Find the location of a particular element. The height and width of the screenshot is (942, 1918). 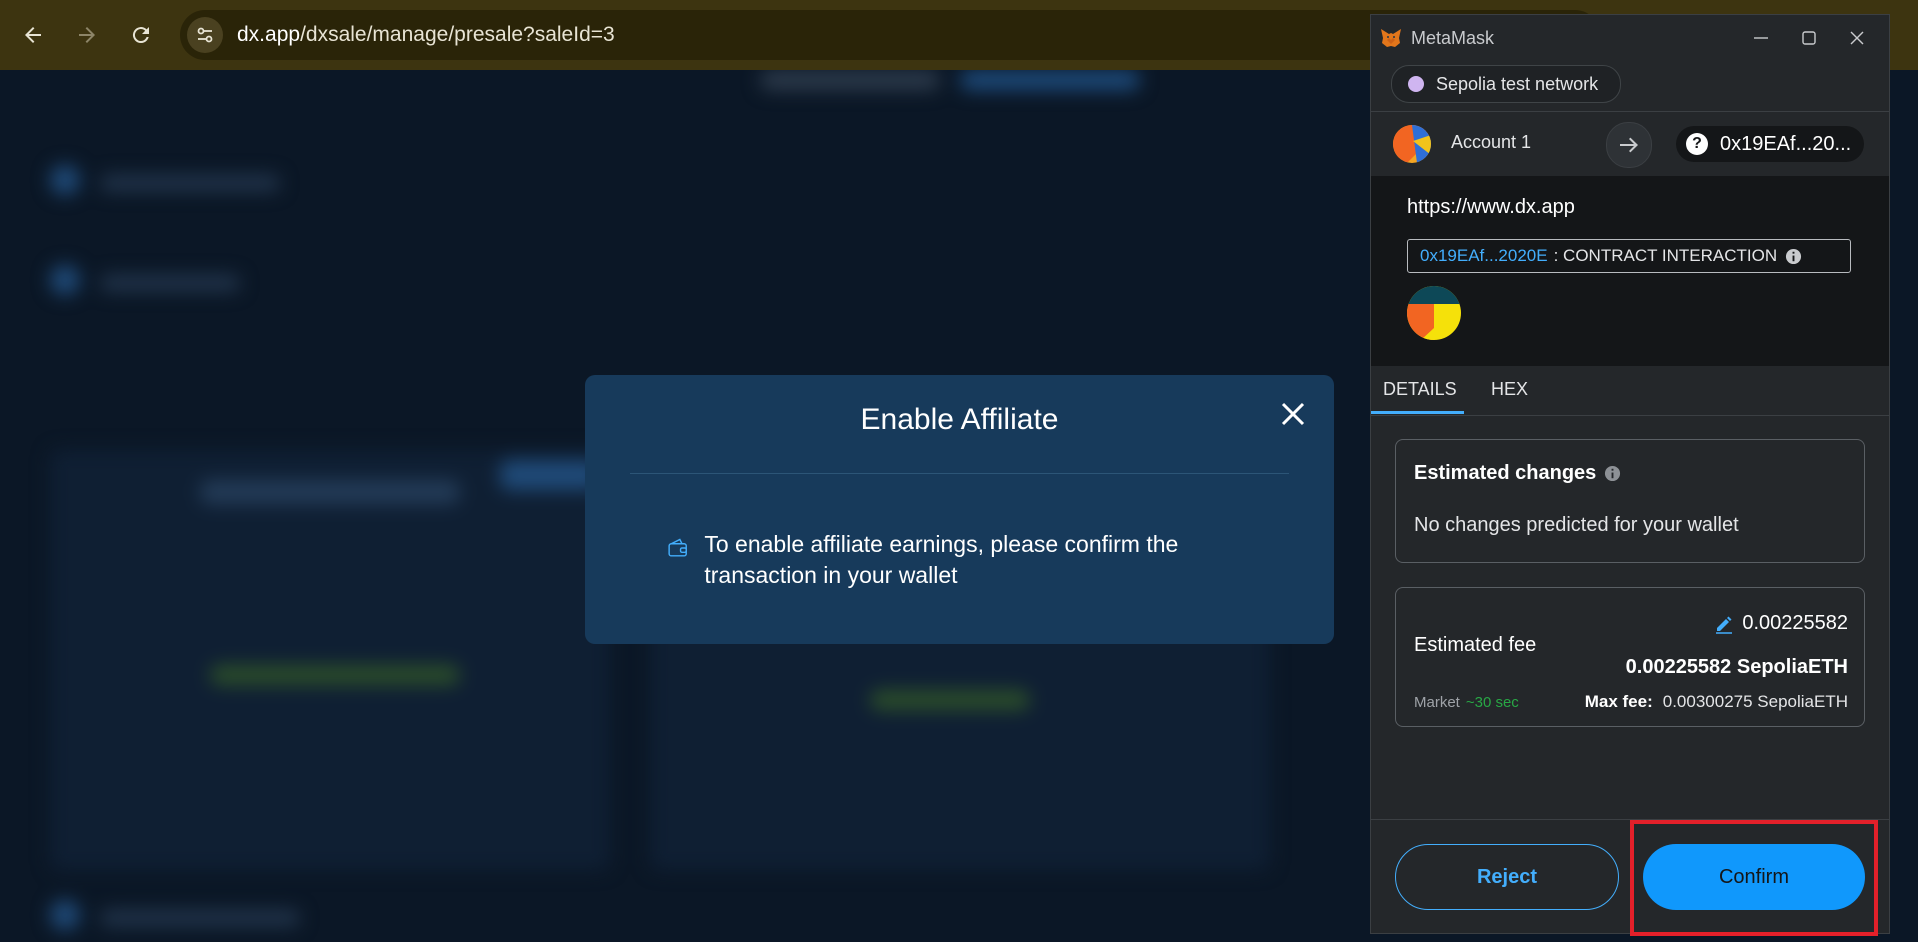

arrow-left-icon is located at coordinates (33, 35).